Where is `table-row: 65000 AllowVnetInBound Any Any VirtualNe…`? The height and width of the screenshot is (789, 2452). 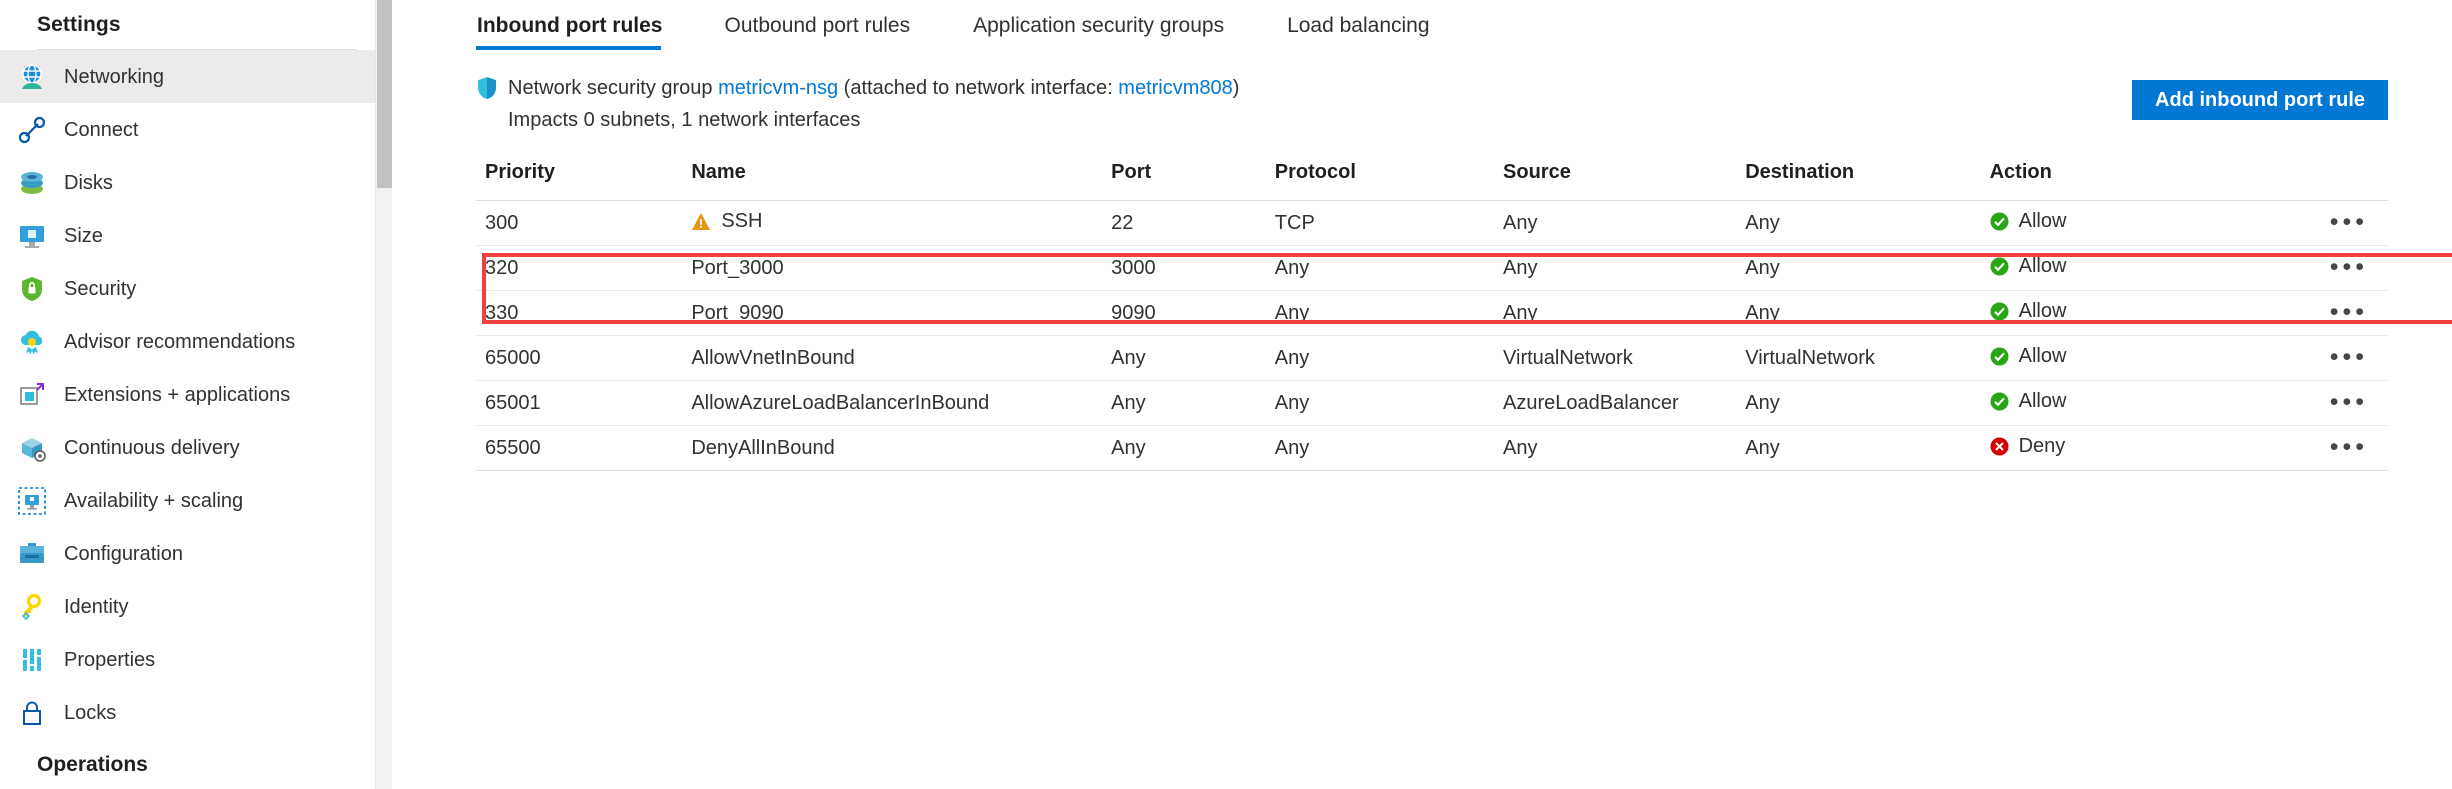 table-row: 65000 AllowVnetInBound Any Any VirtualNe… is located at coordinates (1432, 358).